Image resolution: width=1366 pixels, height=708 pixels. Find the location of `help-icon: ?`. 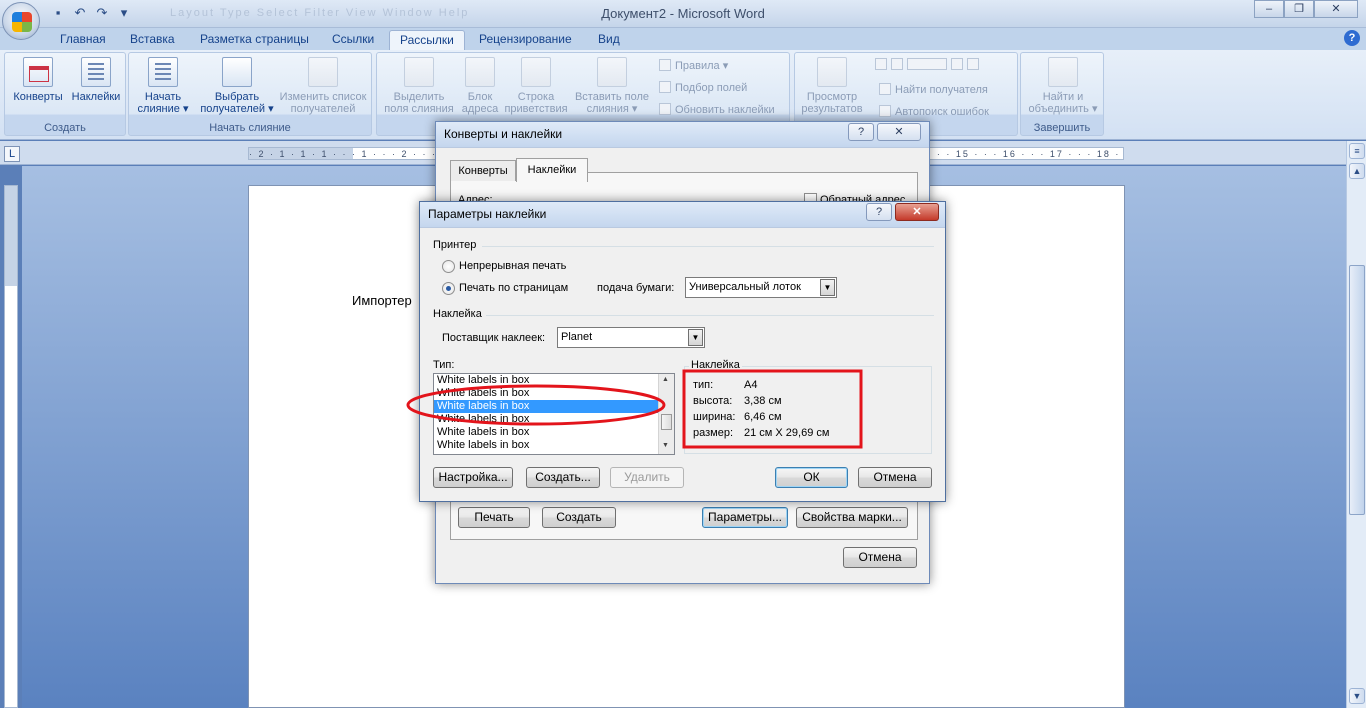

help-icon: ? is located at coordinates (1352, 38).